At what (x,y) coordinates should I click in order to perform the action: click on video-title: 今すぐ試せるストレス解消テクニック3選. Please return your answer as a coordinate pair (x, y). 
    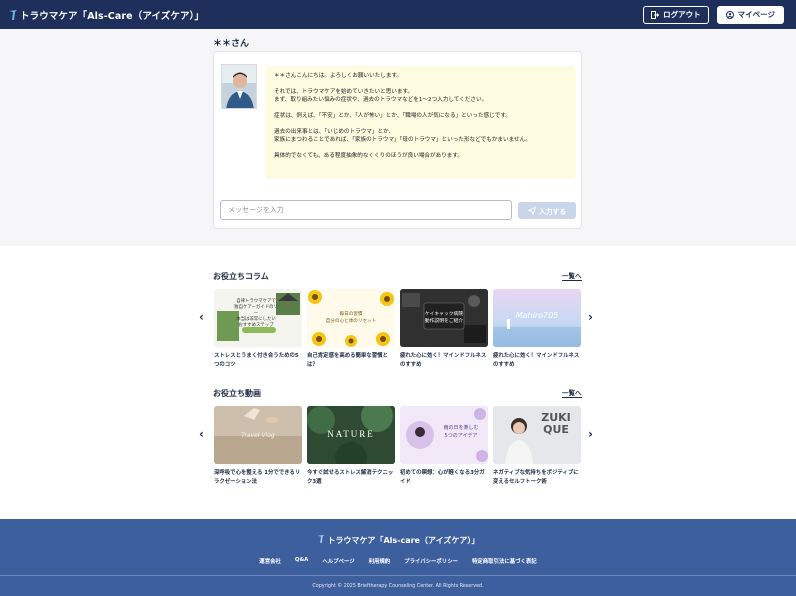
    Looking at the image, I should click on (350, 477).